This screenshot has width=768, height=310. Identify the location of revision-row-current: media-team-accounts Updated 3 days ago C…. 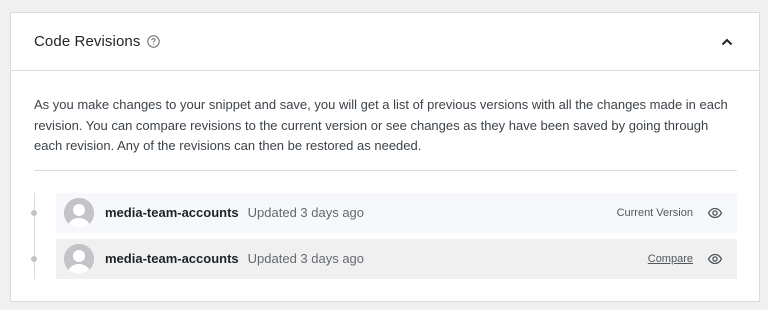
(384, 212).